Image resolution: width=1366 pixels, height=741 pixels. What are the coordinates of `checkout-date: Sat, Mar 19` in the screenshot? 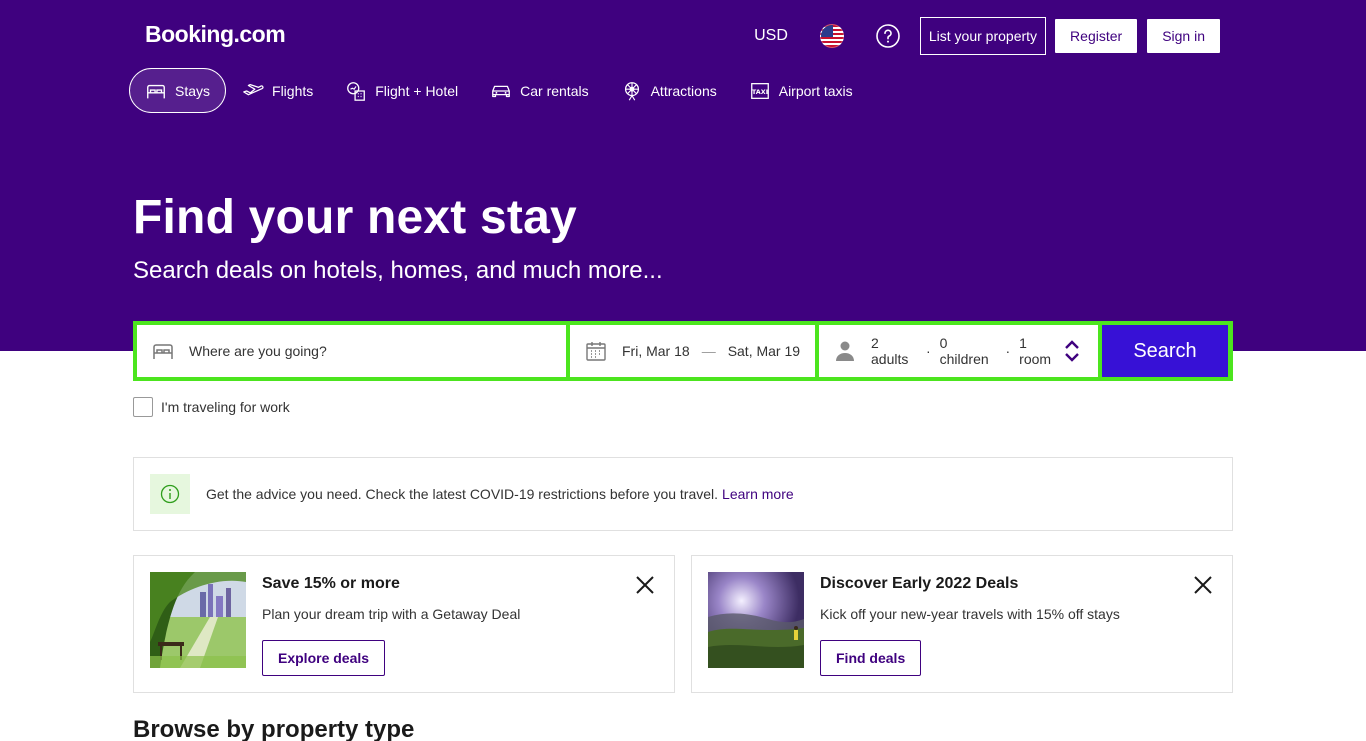 It's located at (764, 351).